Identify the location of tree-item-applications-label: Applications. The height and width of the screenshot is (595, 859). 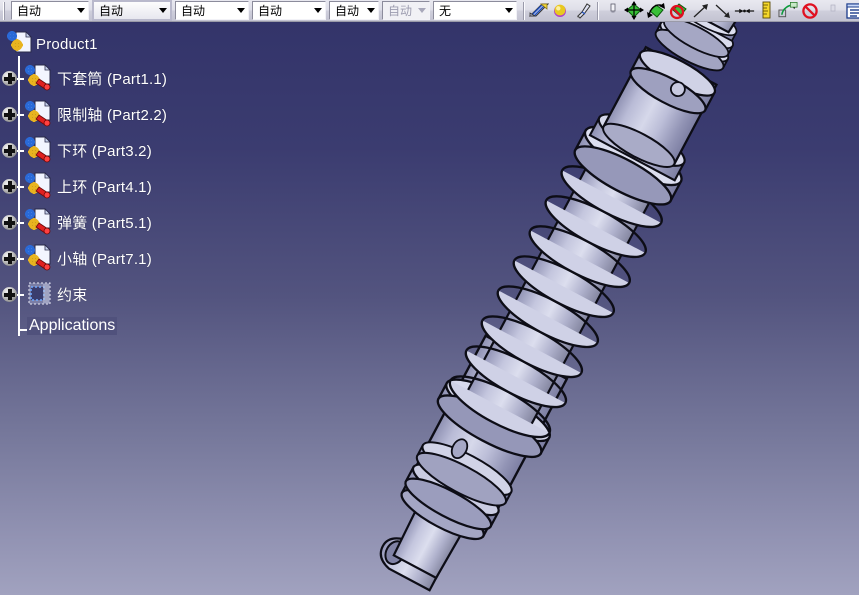
(72, 326).